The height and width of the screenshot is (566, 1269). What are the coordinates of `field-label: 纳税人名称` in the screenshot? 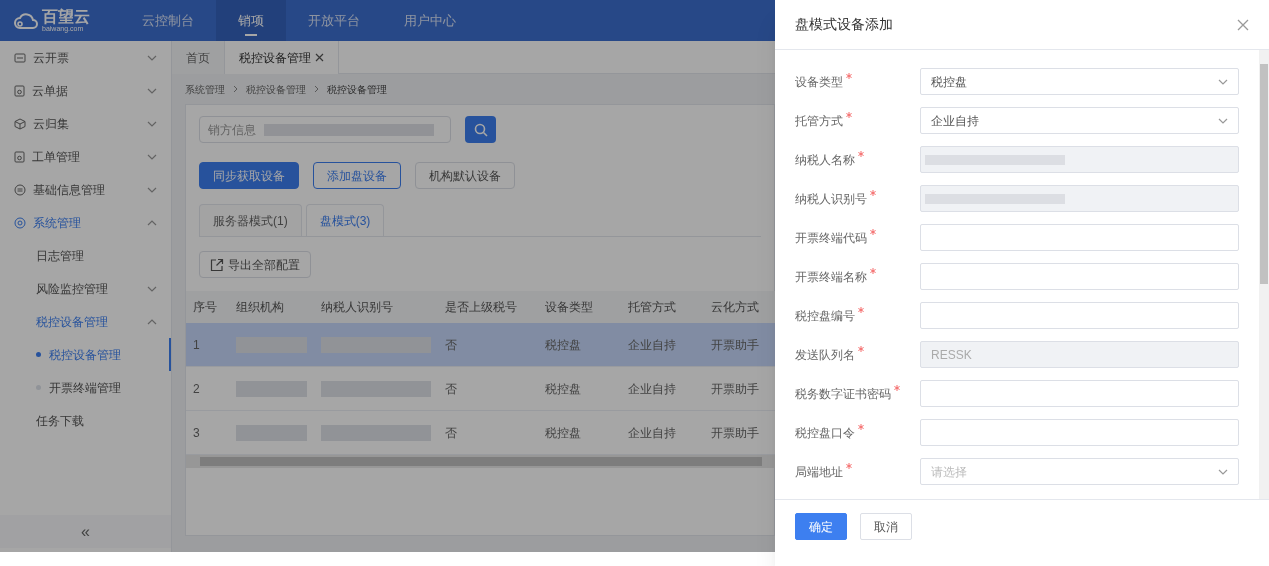 It's located at (825, 160).